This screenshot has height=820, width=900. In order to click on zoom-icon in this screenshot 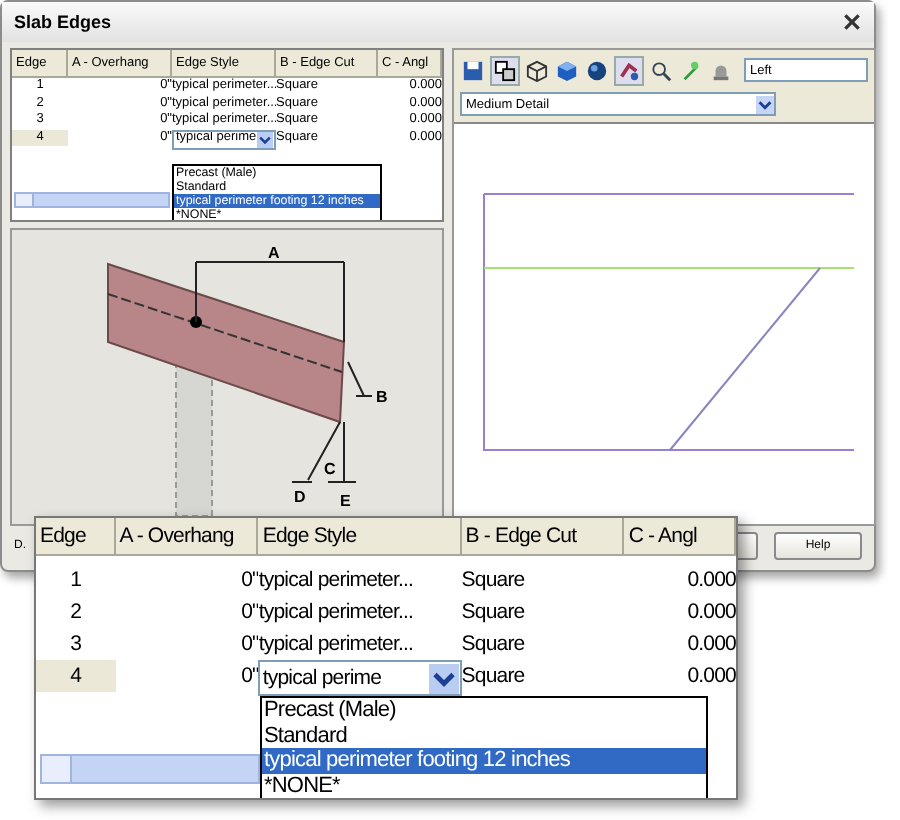, I will do `click(661, 70)`.